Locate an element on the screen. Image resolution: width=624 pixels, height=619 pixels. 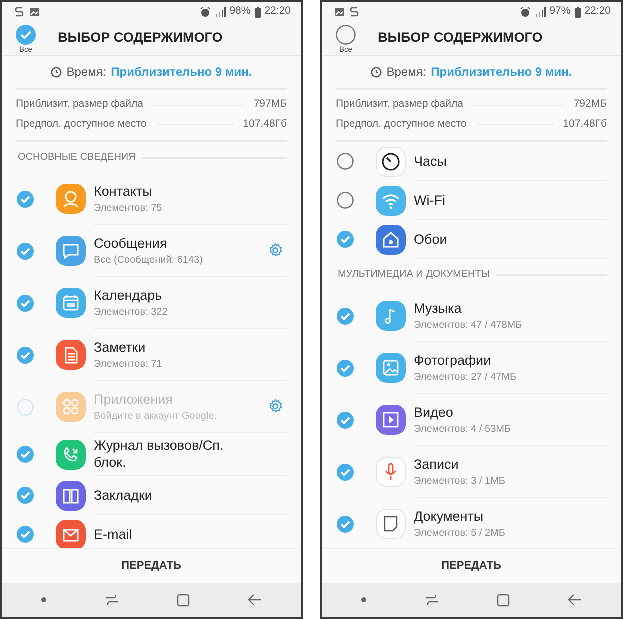
info-value: 792МБ is located at coordinates (590, 104).